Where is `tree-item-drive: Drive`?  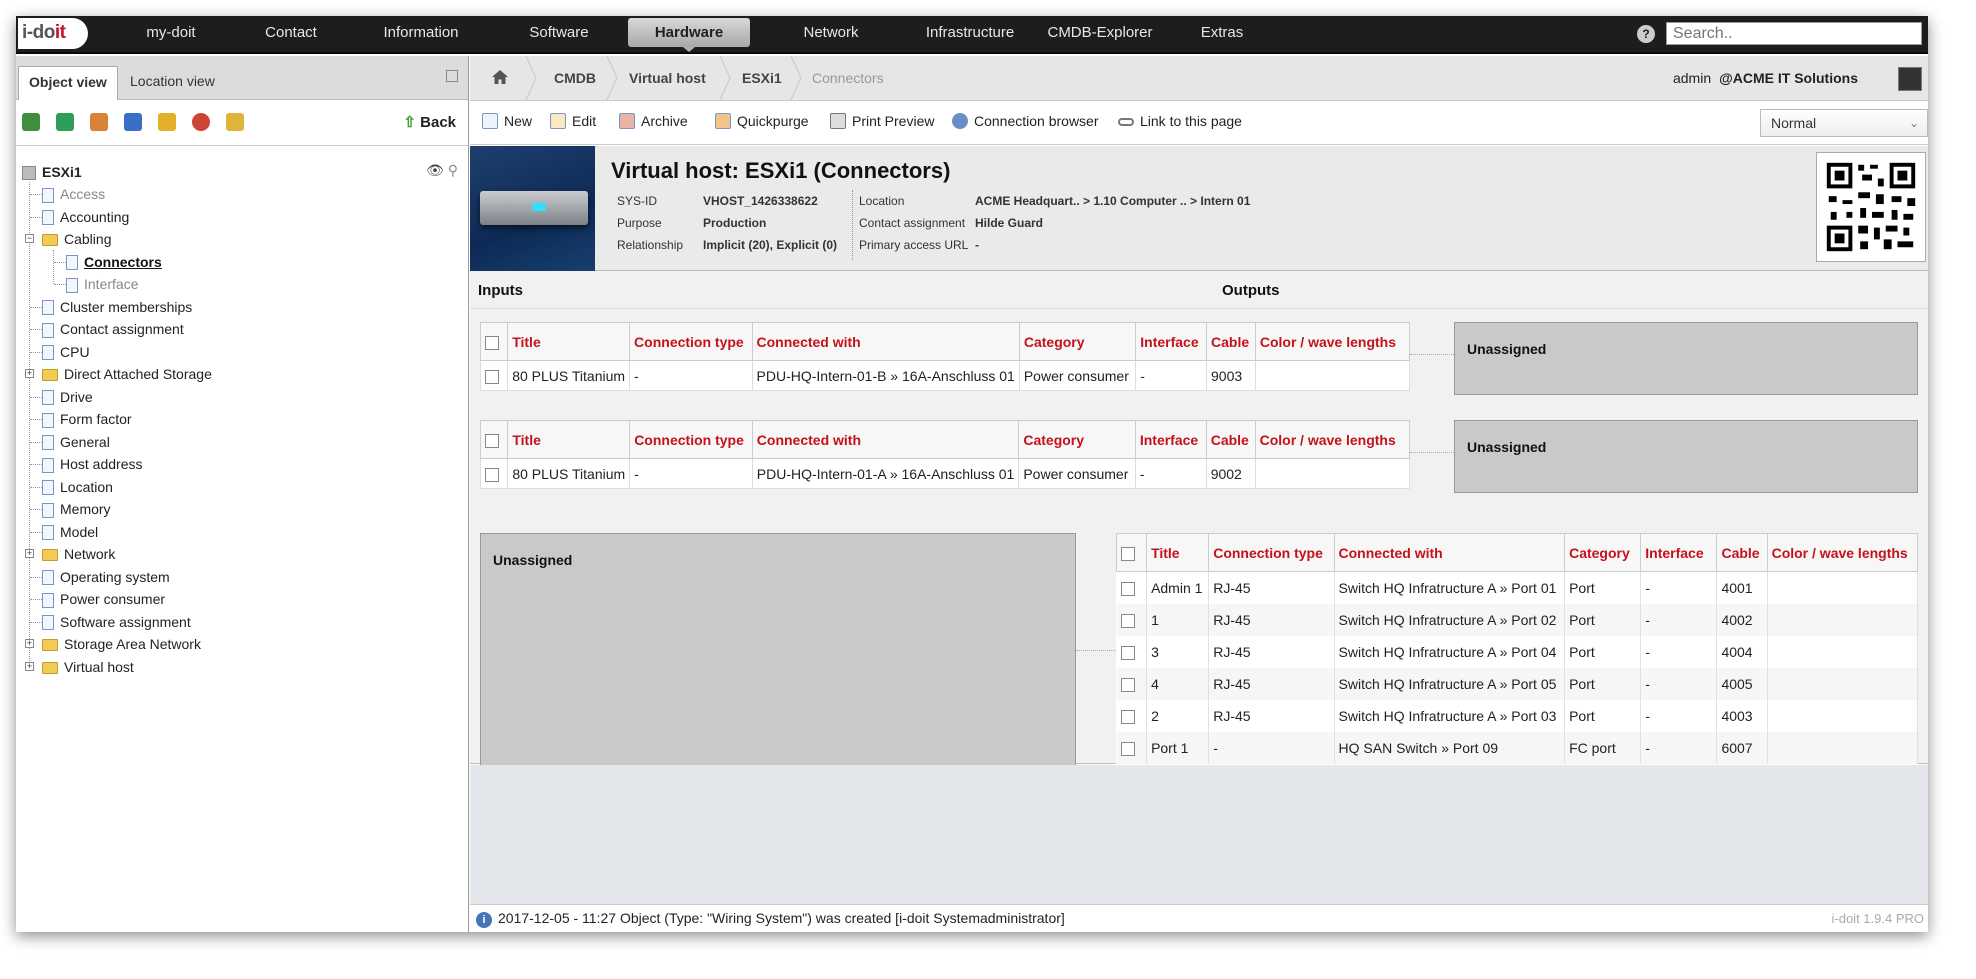
tree-item-drive: Drive is located at coordinates (67, 397).